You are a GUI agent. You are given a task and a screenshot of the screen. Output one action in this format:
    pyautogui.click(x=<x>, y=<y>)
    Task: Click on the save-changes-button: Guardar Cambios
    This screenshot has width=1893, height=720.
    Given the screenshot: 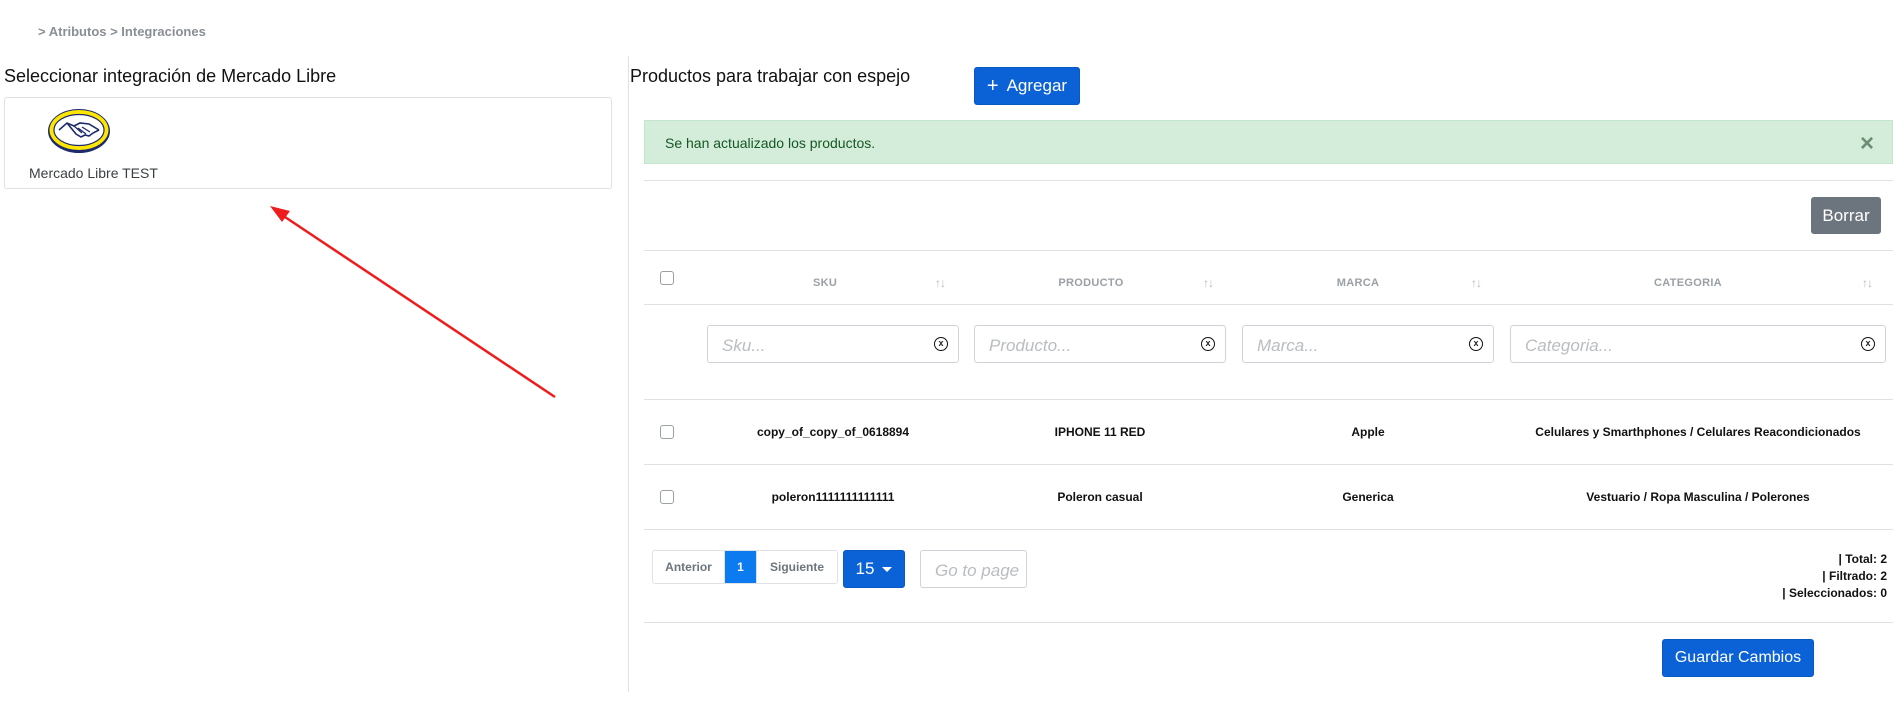 What is the action you would take?
    pyautogui.click(x=1738, y=658)
    